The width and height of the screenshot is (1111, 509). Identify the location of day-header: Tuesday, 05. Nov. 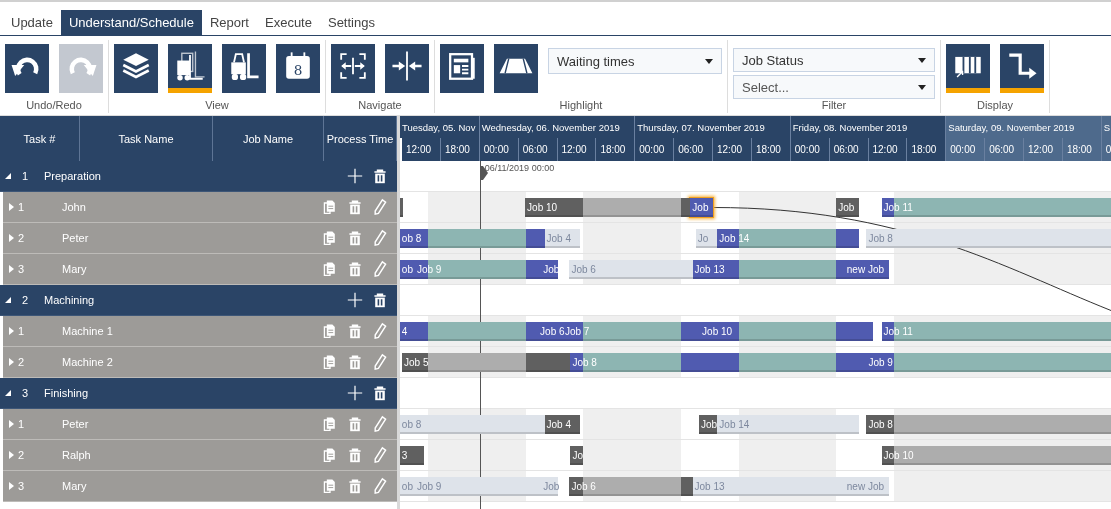
(440, 127).